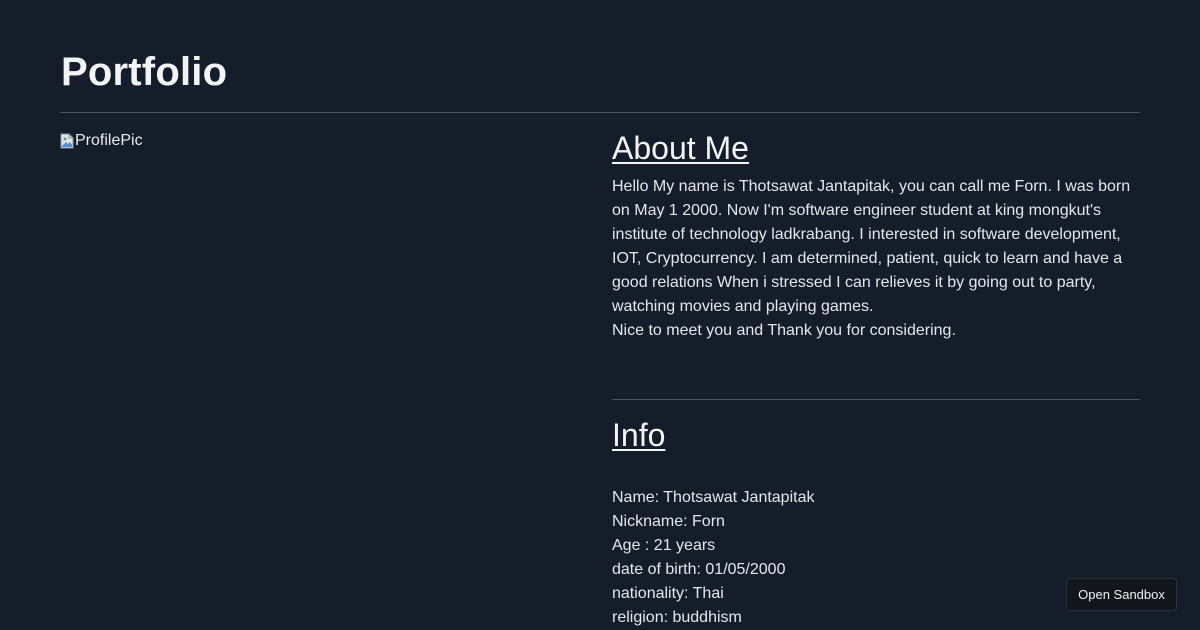  What do you see at coordinates (144, 72) in the screenshot?
I see `page-title: Portfolio` at bounding box center [144, 72].